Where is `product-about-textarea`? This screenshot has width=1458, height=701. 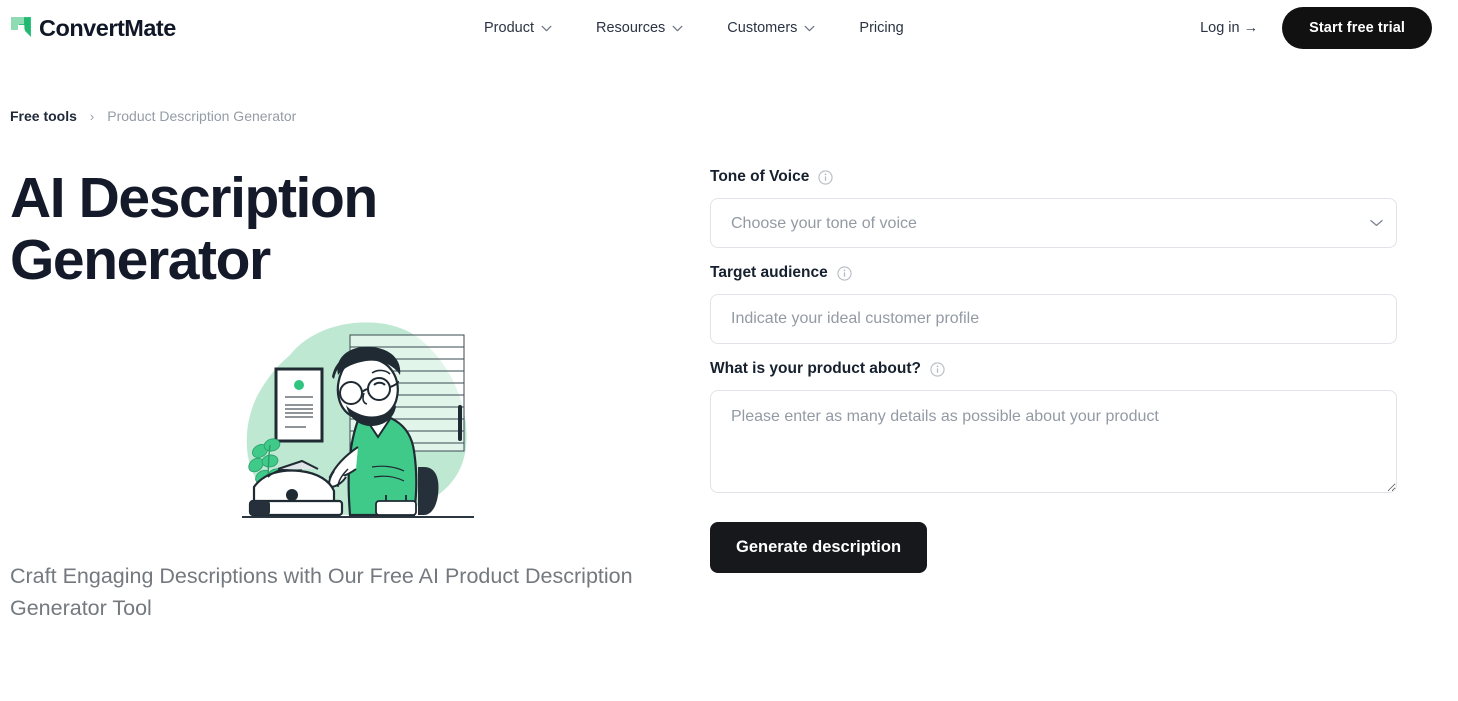 product-about-textarea is located at coordinates (1053, 441).